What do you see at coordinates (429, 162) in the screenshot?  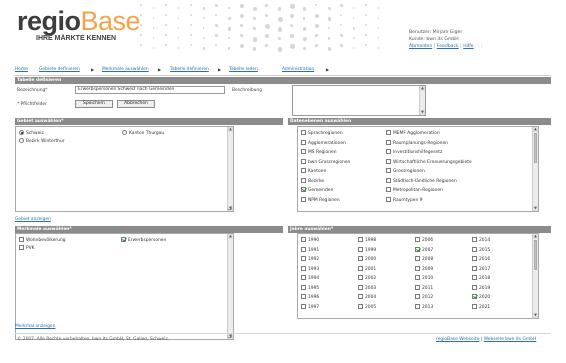 I see `checkbox-item: Wirtschaftliche Erneuerungsgebiete` at bounding box center [429, 162].